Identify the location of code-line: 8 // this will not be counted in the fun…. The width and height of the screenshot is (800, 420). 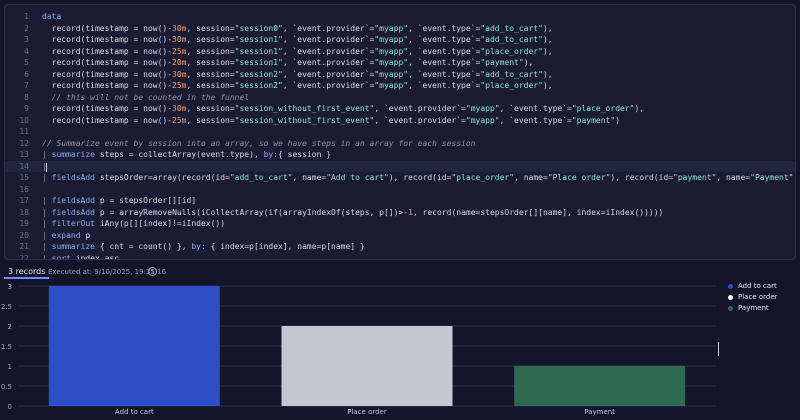
(400, 98).